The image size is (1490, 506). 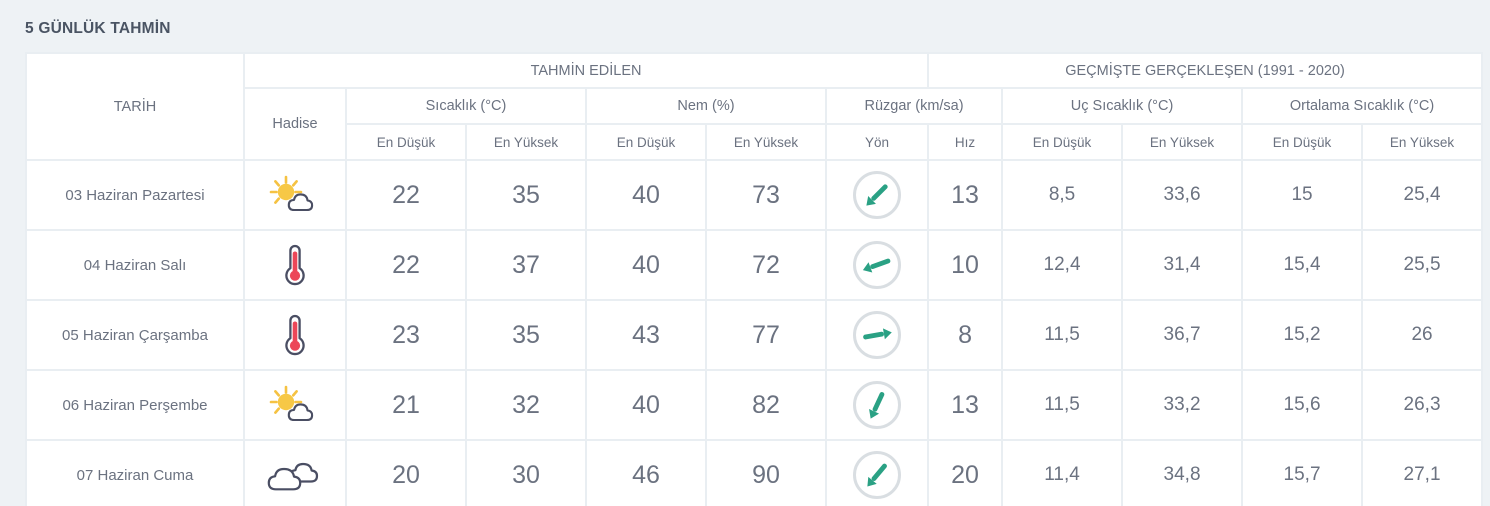 I want to click on header-sub-temperature: Sıcaklık (°C), so click(x=466, y=106).